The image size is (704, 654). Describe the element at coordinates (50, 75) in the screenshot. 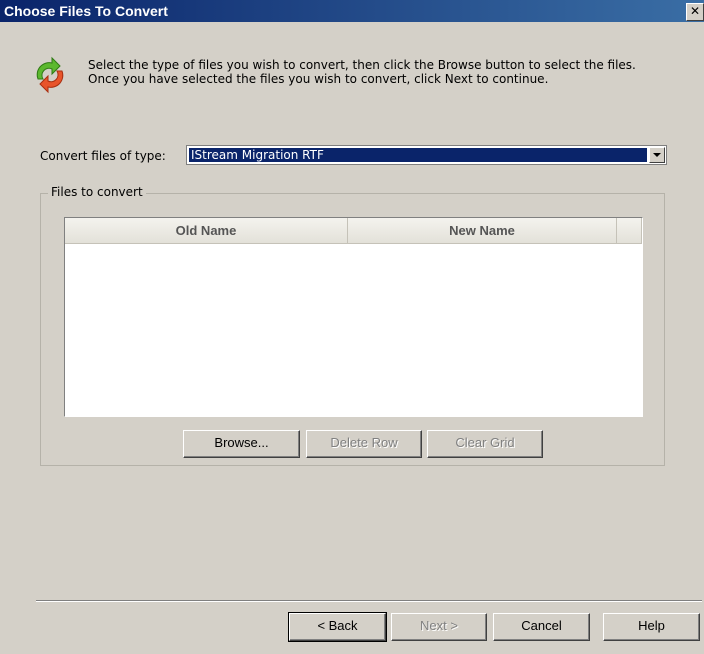

I see `convert-arrows-icon` at that location.